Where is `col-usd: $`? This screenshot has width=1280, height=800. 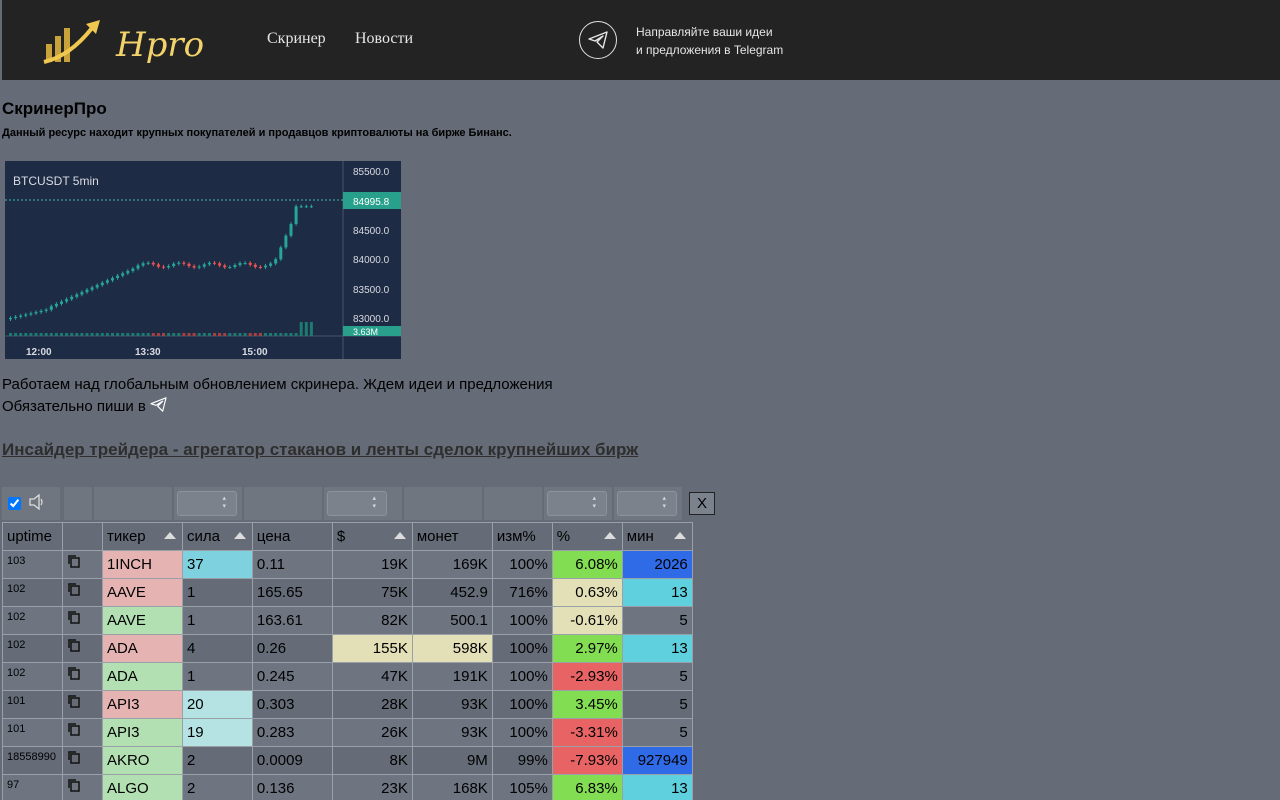
col-usd: $ is located at coordinates (372, 536).